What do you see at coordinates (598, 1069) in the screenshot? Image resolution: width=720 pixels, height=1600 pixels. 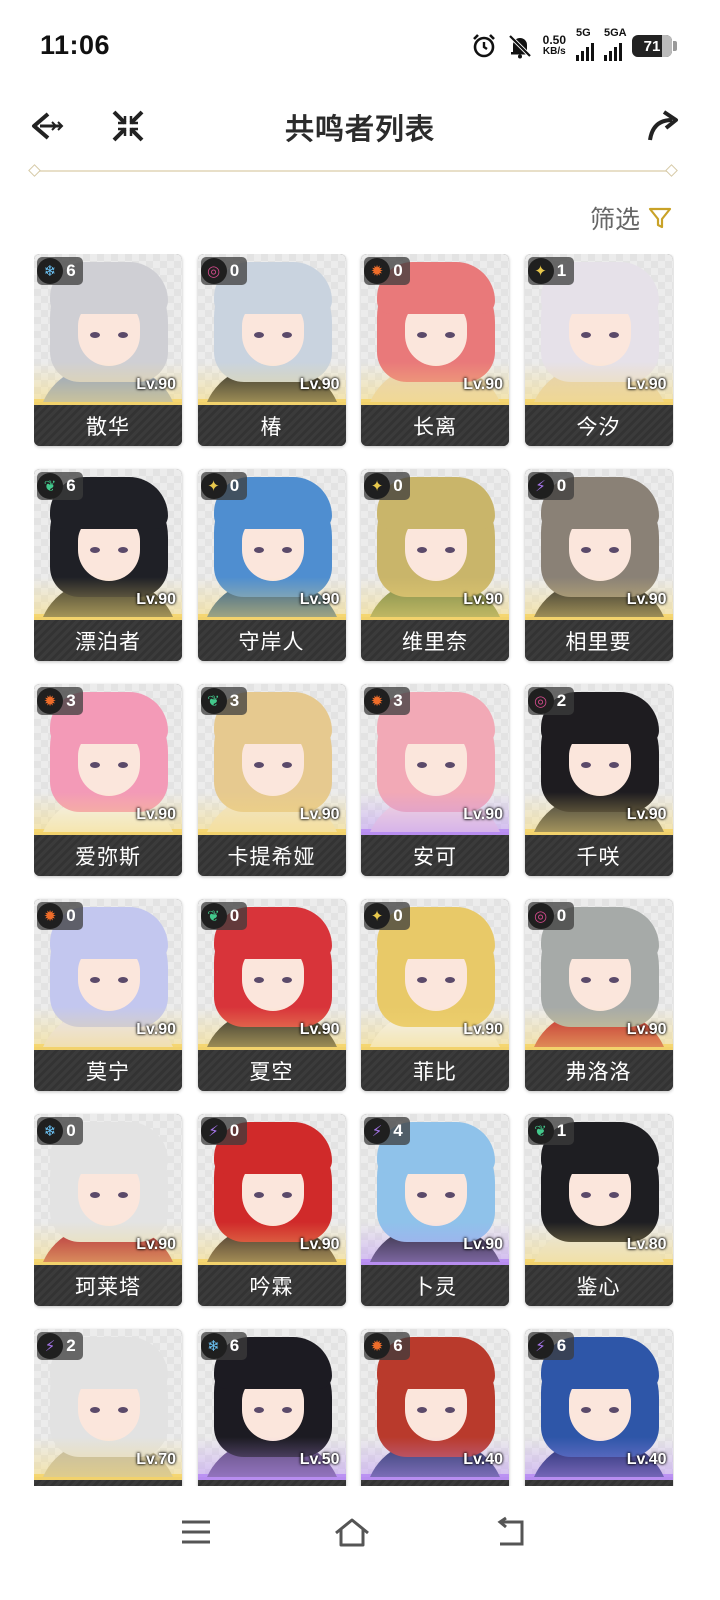 I see `character-name: 弗洛洛` at bounding box center [598, 1069].